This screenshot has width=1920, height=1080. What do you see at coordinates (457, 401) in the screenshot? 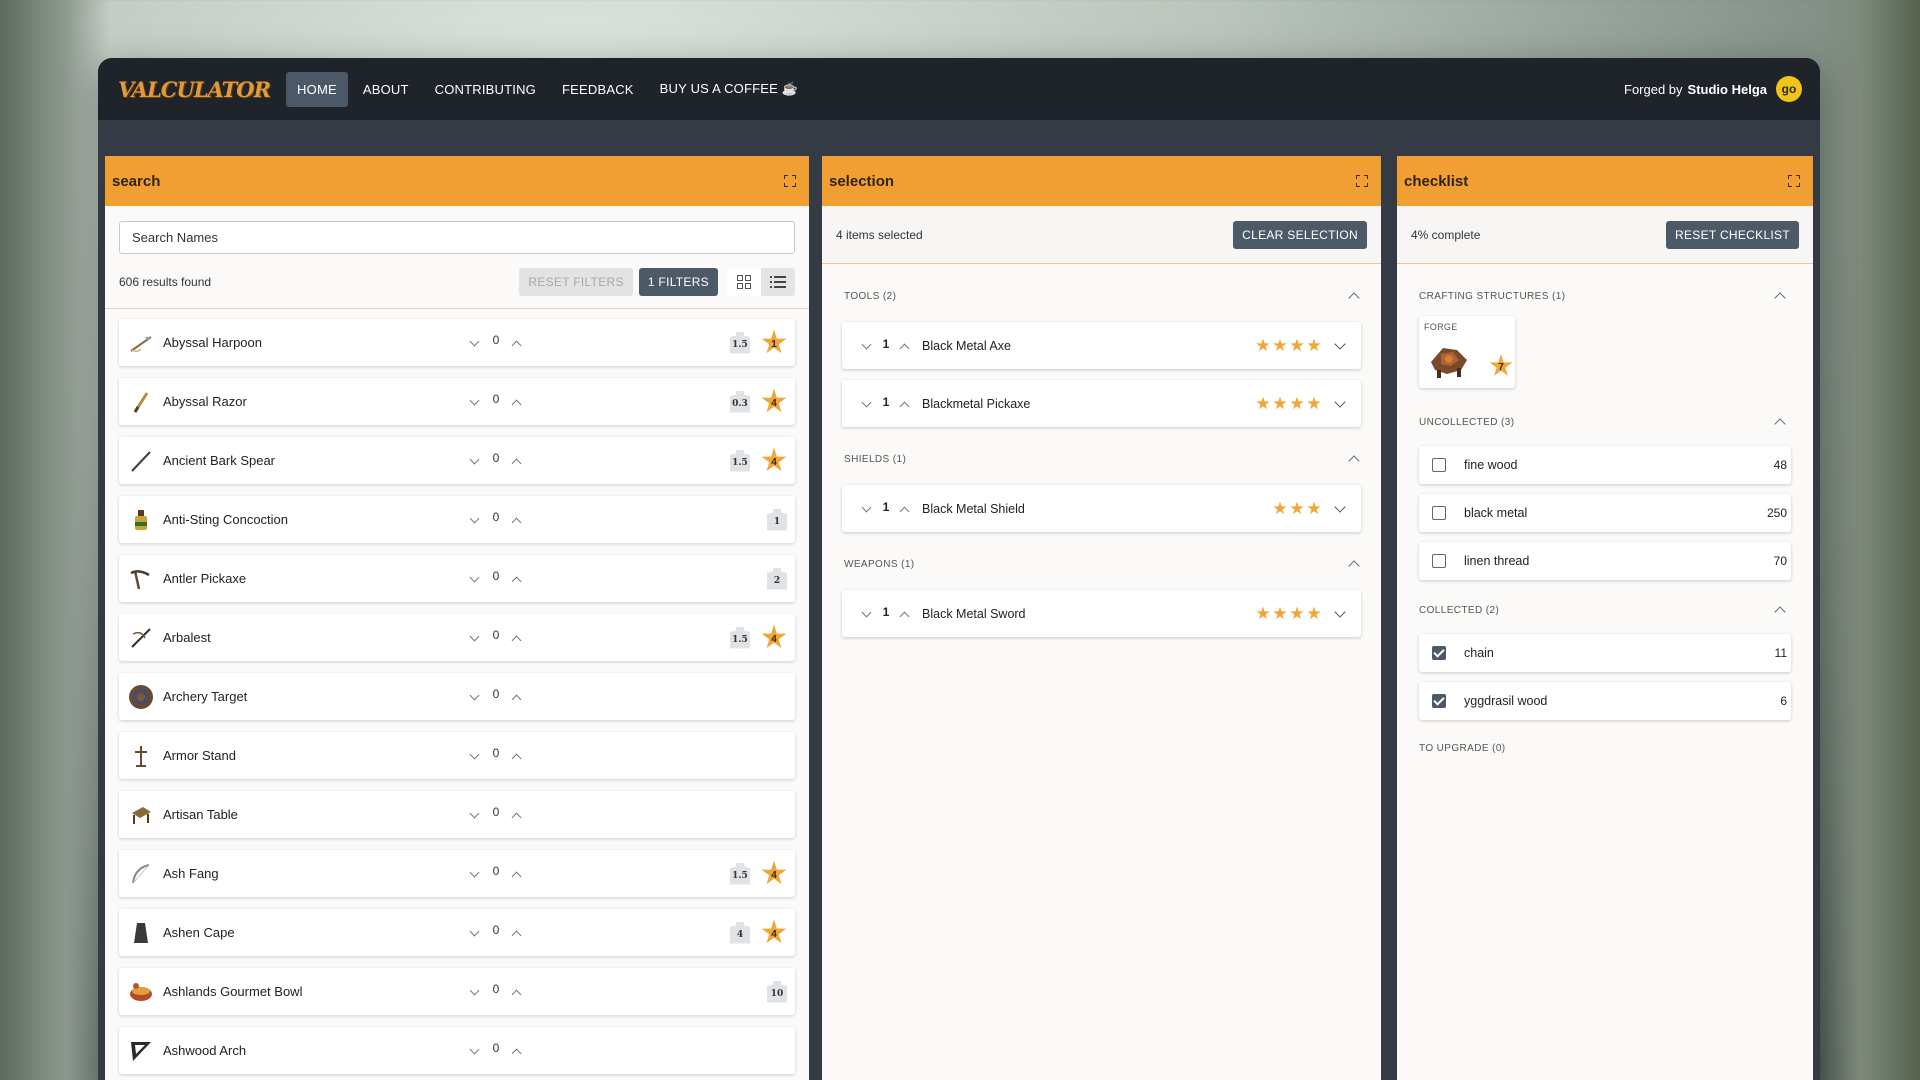
I see `list-item: Abyssal Razor 0 0.3 4` at bounding box center [457, 401].